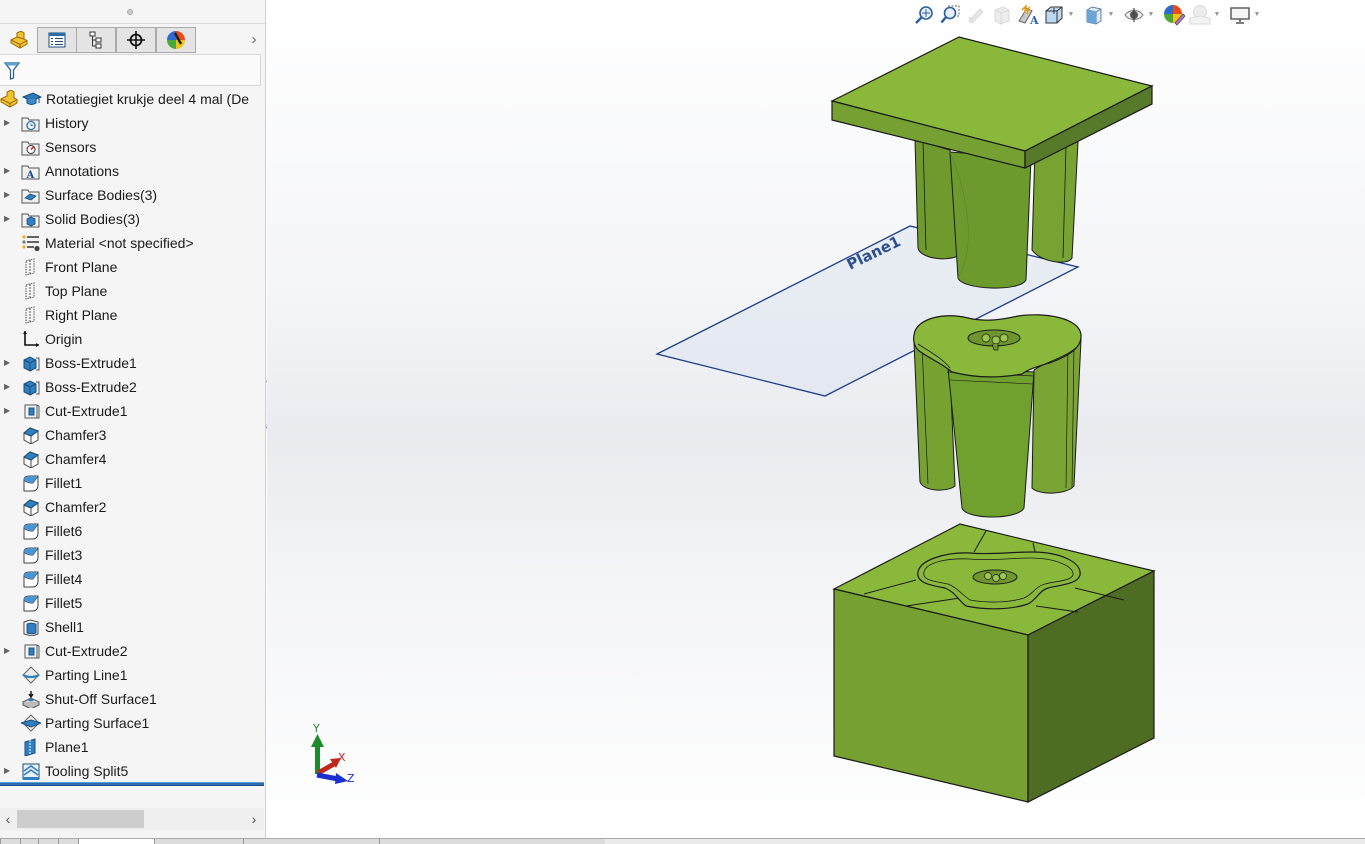 The image size is (1365, 844). Describe the element at coordinates (31, 723) in the screenshot. I see `parting-surface-icon` at that location.